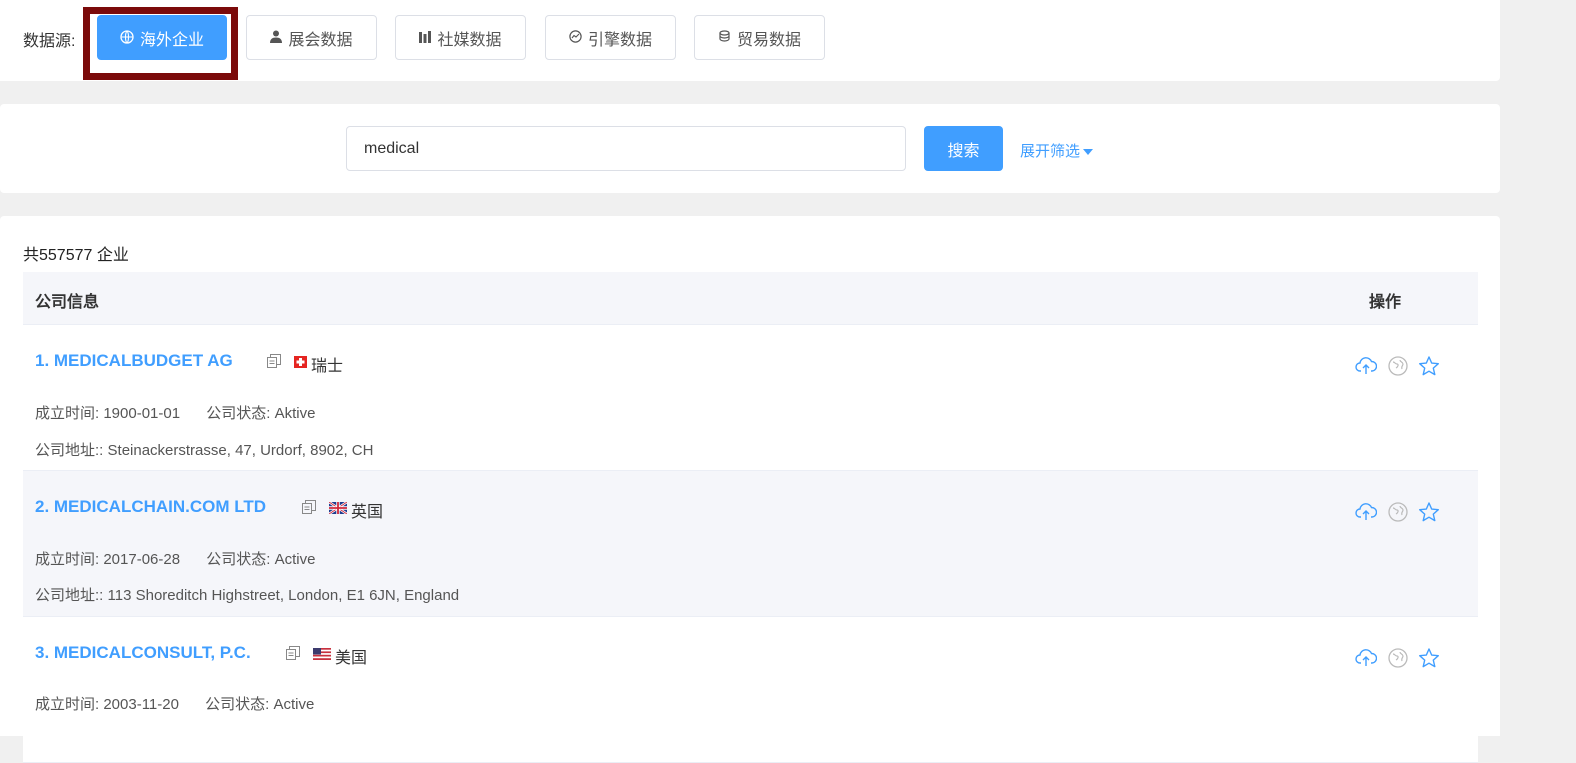  What do you see at coordinates (240, 450) in the screenshot?
I see `address-value: Steinackerstrasse, 47, Urdorf, 8902, CH` at bounding box center [240, 450].